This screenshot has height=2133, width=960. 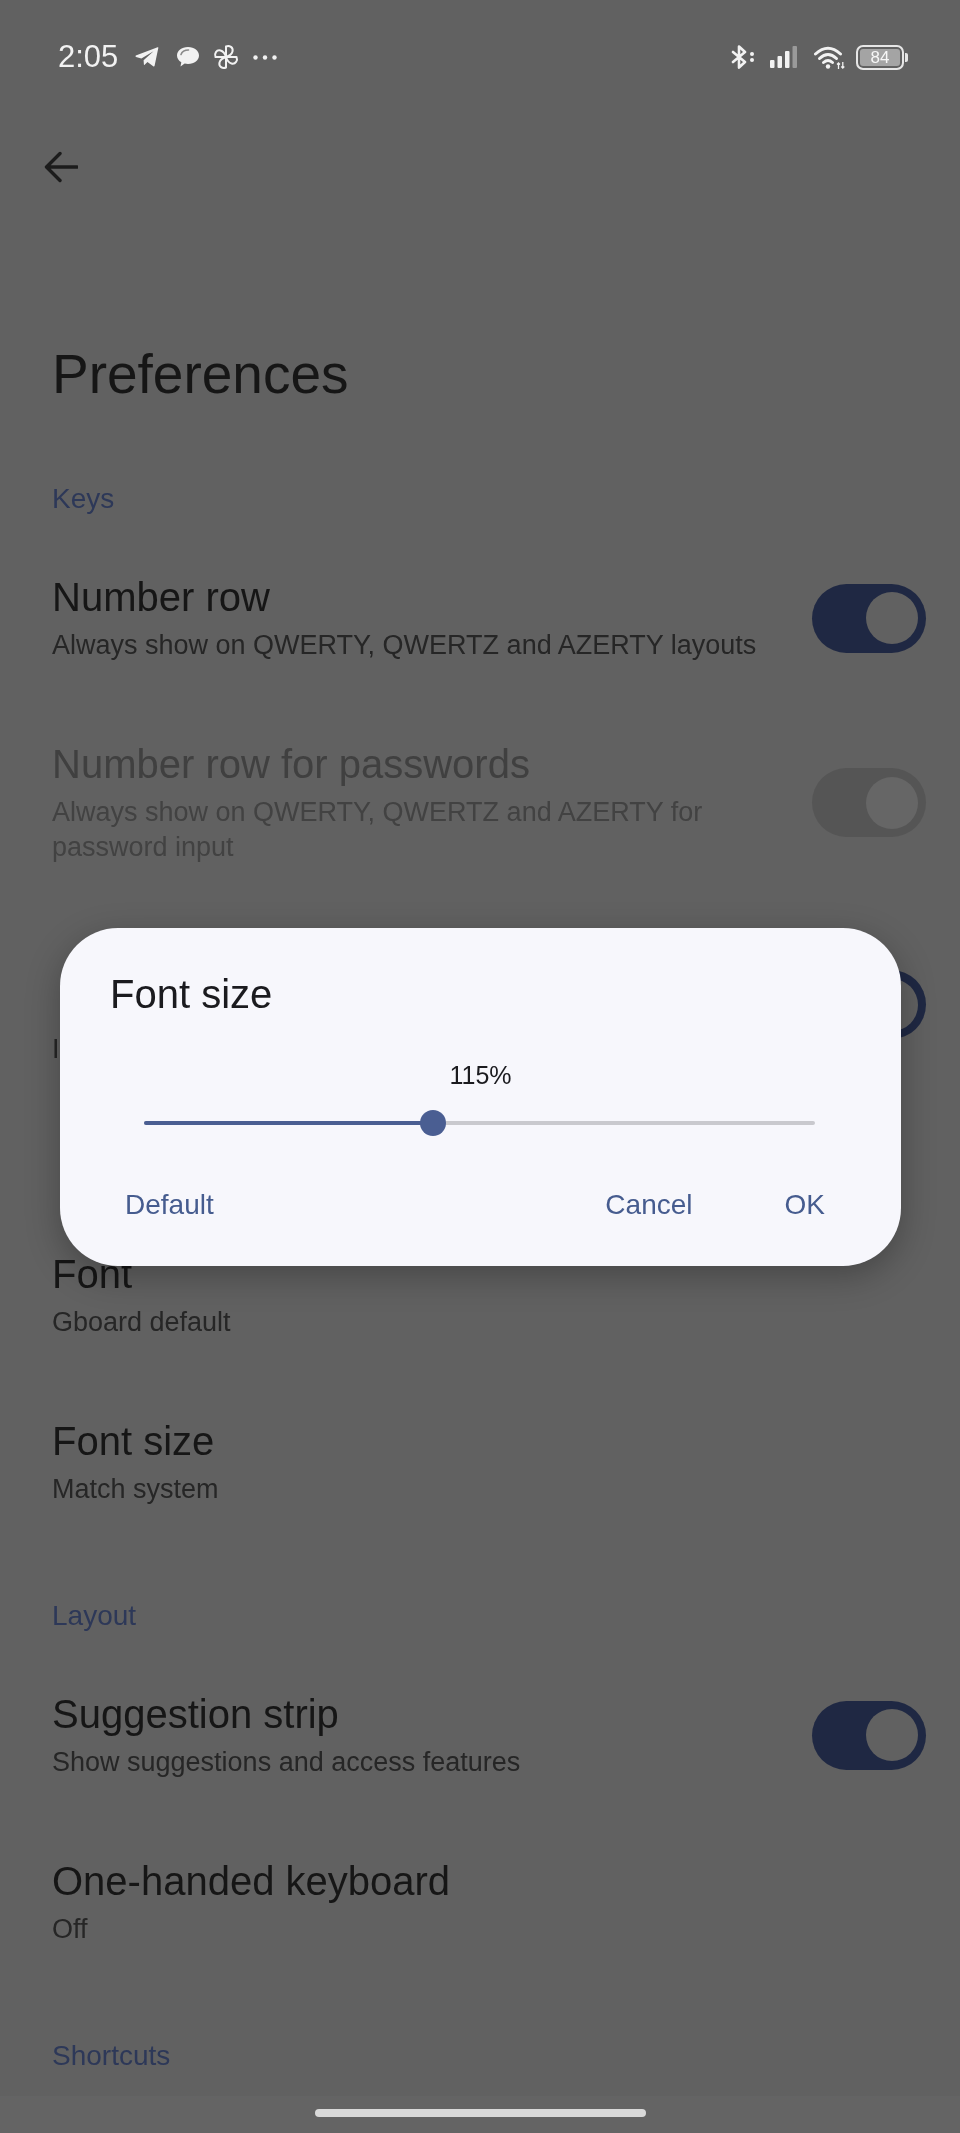 What do you see at coordinates (141, 1322) in the screenshot?
I see `setting-description: Gboard default` at bounding box center [141, 1322].